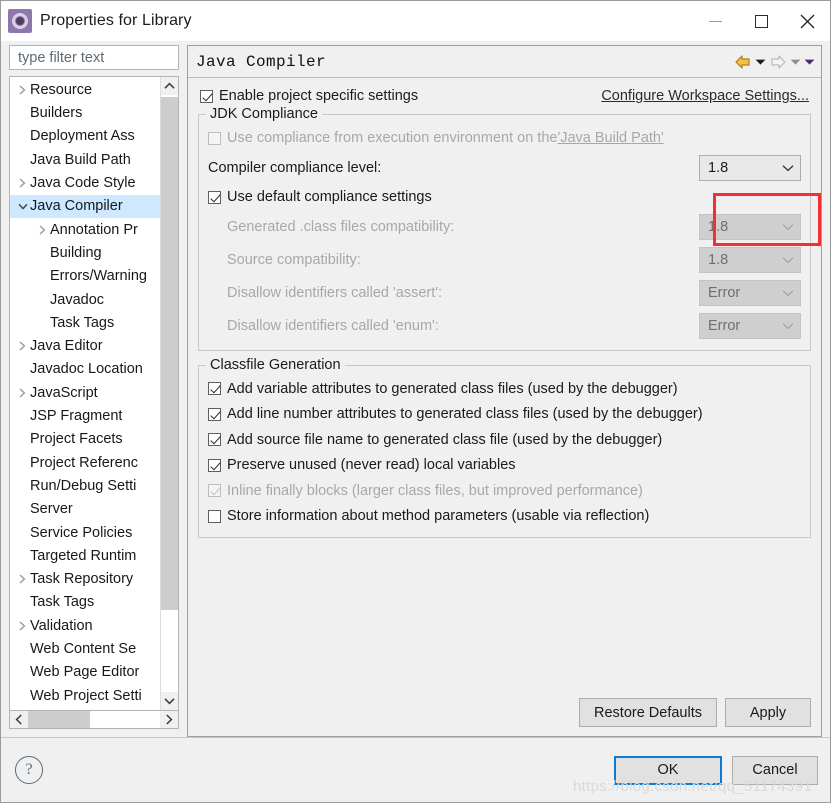 This screenshot has height=803, width=831. What do you see at coordinates (768, 712) in the screenshot?
I see `apply-button: Apply` at bounding box center [768, 712].